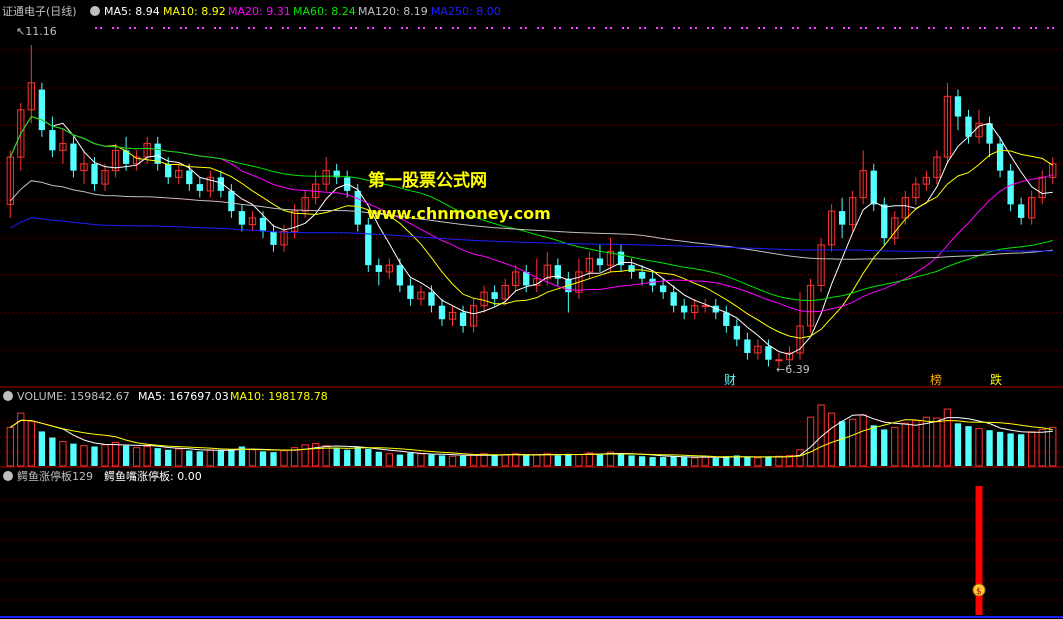 The height and width of the screenshot is (619, 1063). Describe the element at coordinates (979, 592) in the screenshot. I see `money-bag-symbol: $` at that location.